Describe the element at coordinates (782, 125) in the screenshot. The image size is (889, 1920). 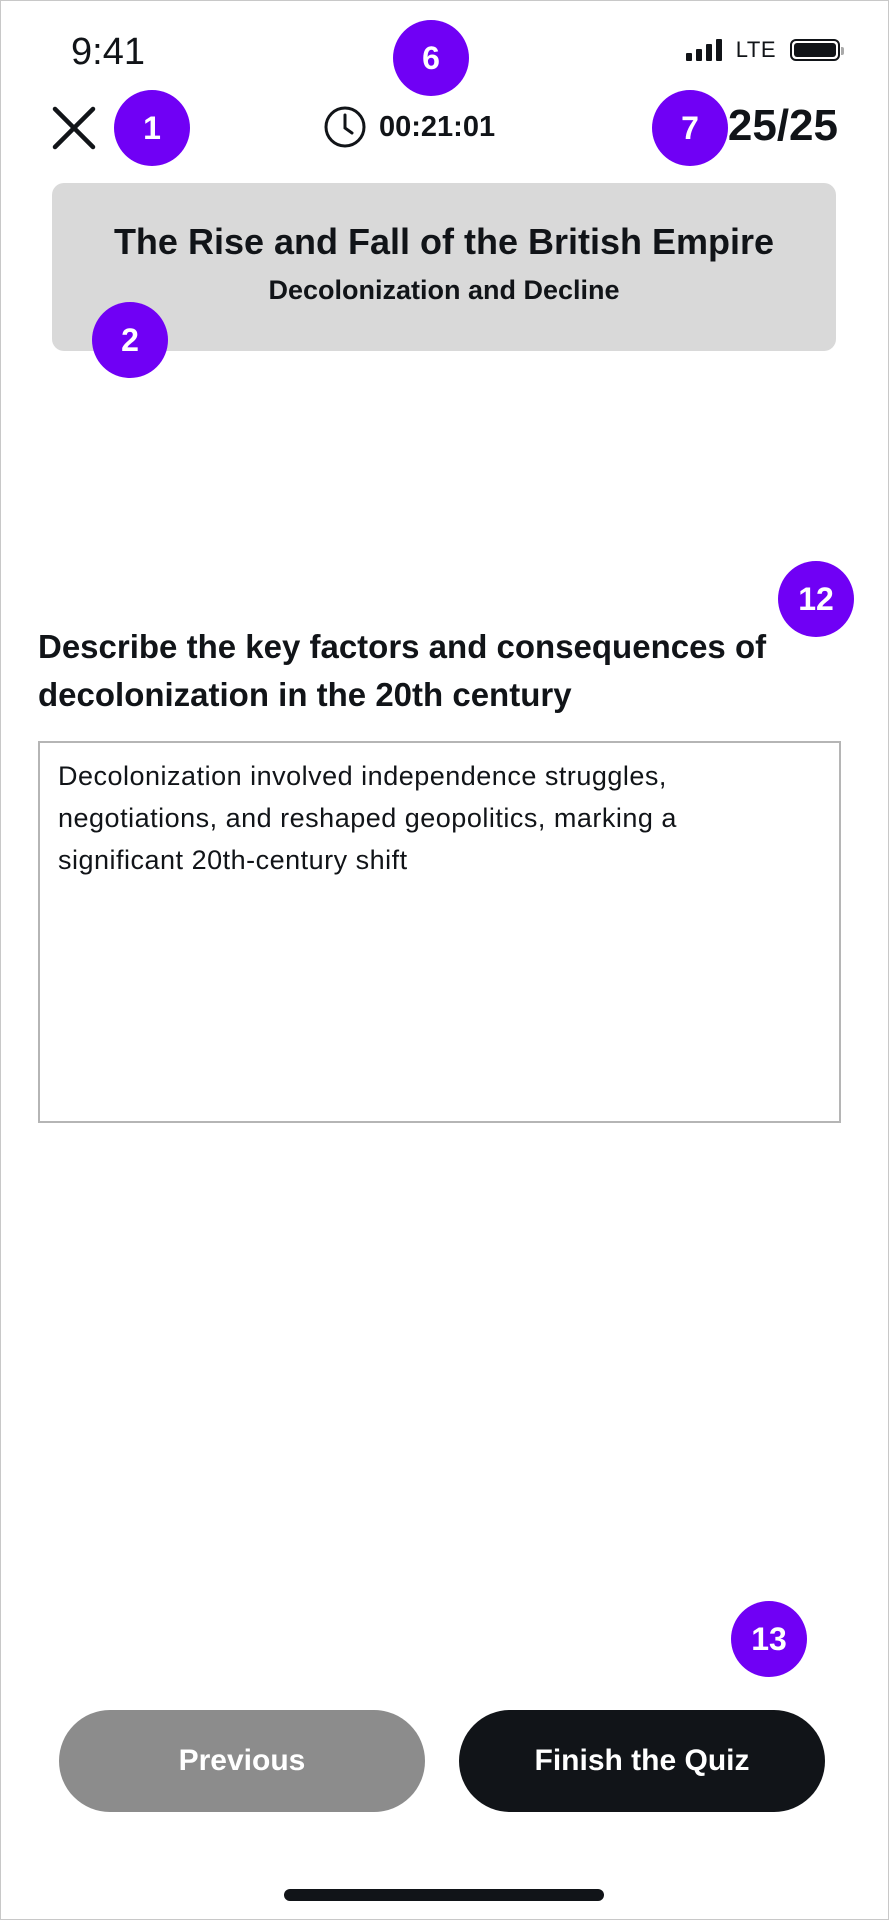
I see `question-progress: 25/25` at that location.